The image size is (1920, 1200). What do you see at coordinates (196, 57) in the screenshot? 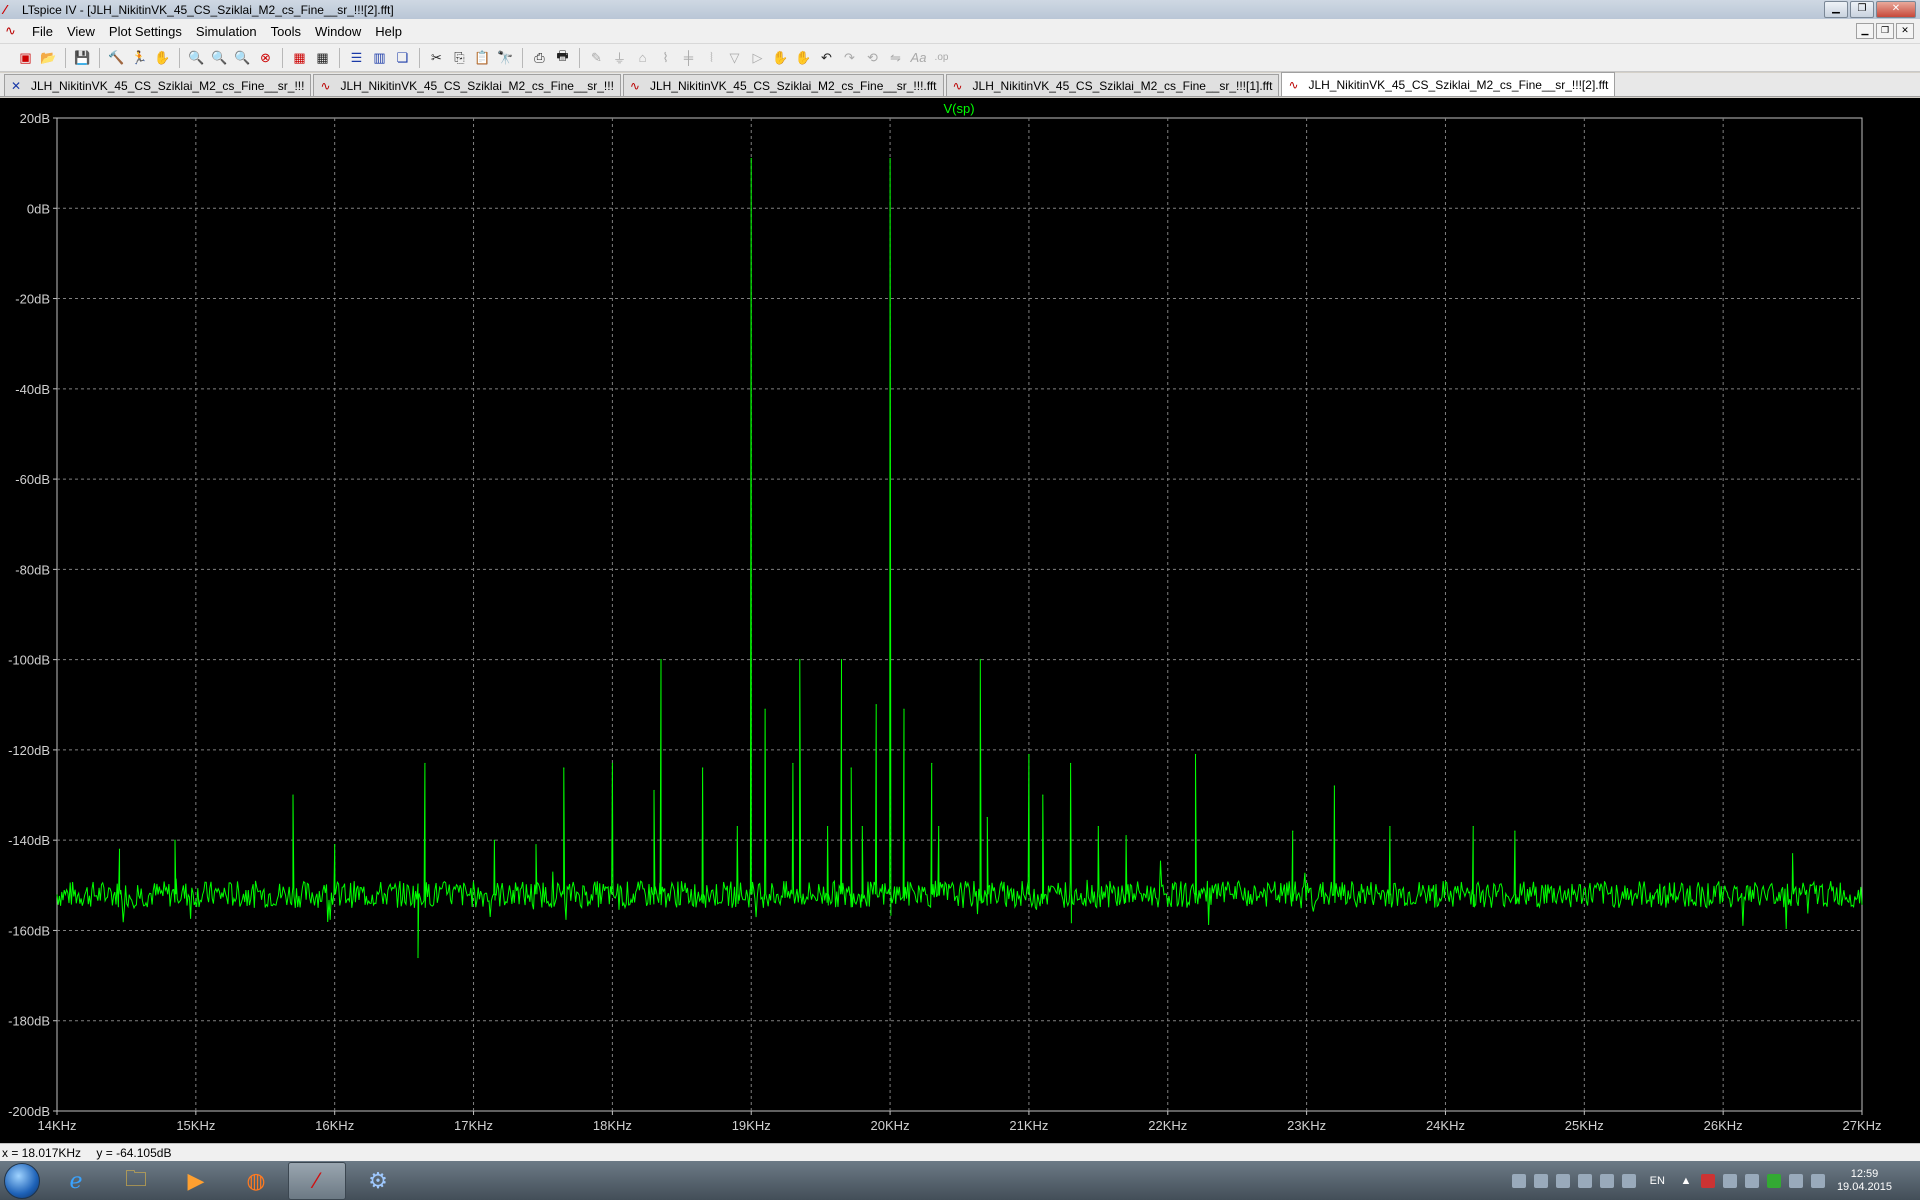
I see `zoom-in-icon: 🔍` at bounding box center [196, 57].